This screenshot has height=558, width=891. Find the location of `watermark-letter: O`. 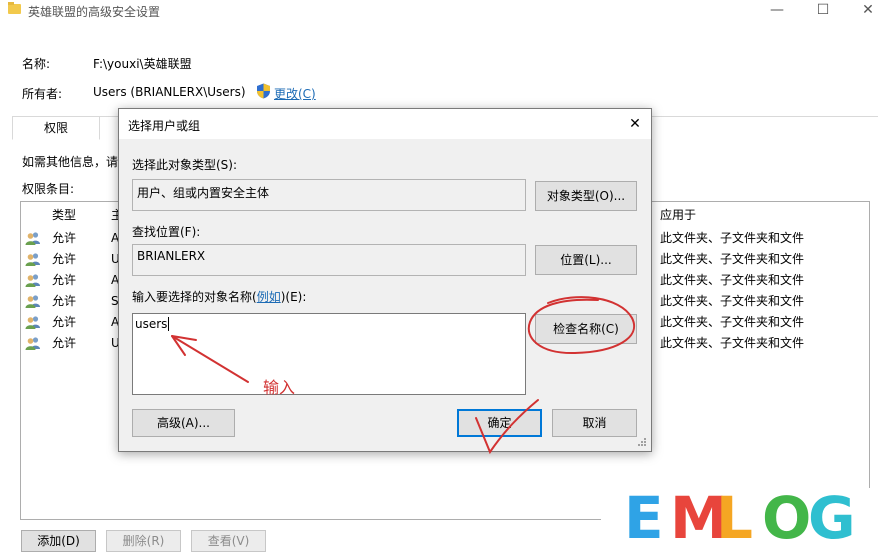

watermark-letter: O is located at coordinates (787, 518).